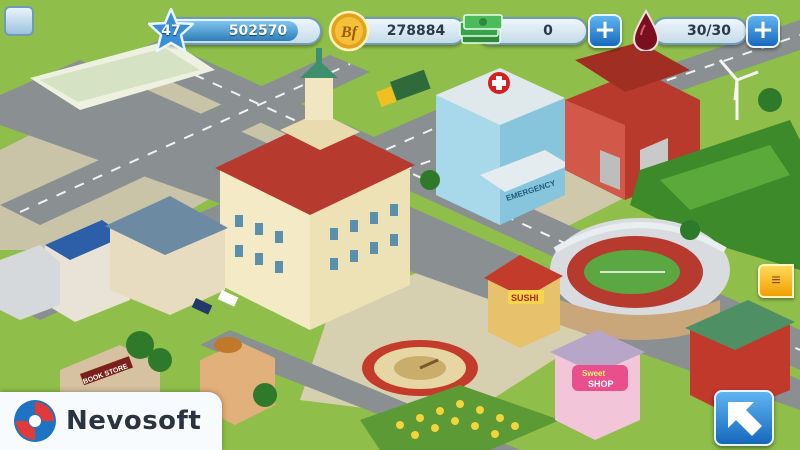 The width and height of the screenshot is (800, 450). What do you see at coordinates (134, 421) in the screenshot?
I see `logo-text: Nevosoft` at bounding box center [134, 421].